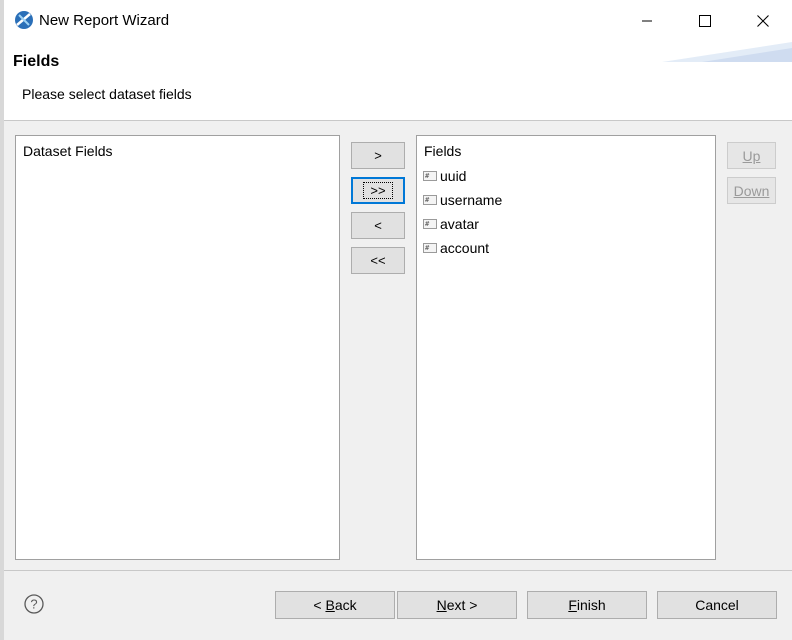  I want to click on close-icon, so click(763, 21).